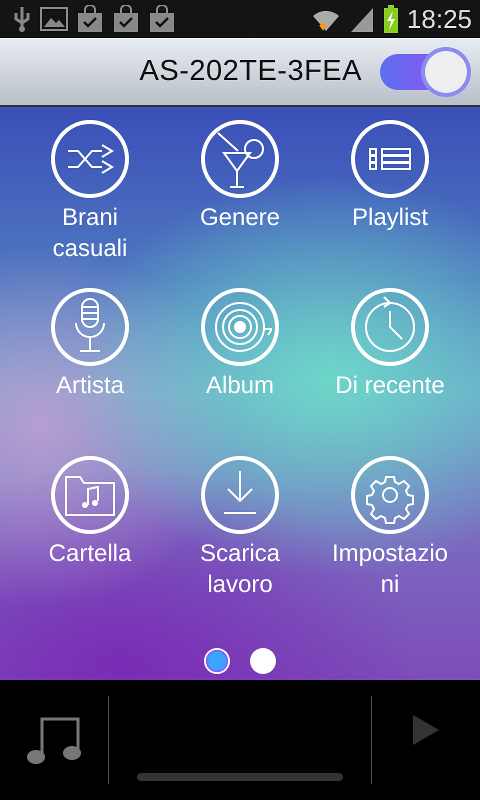 Image resolution: width=480 pixels, height=800 pixels. What do you see at coordinates (54, 19) in the screenshot?
I see `image-icon` at bounding box center [54, 19].